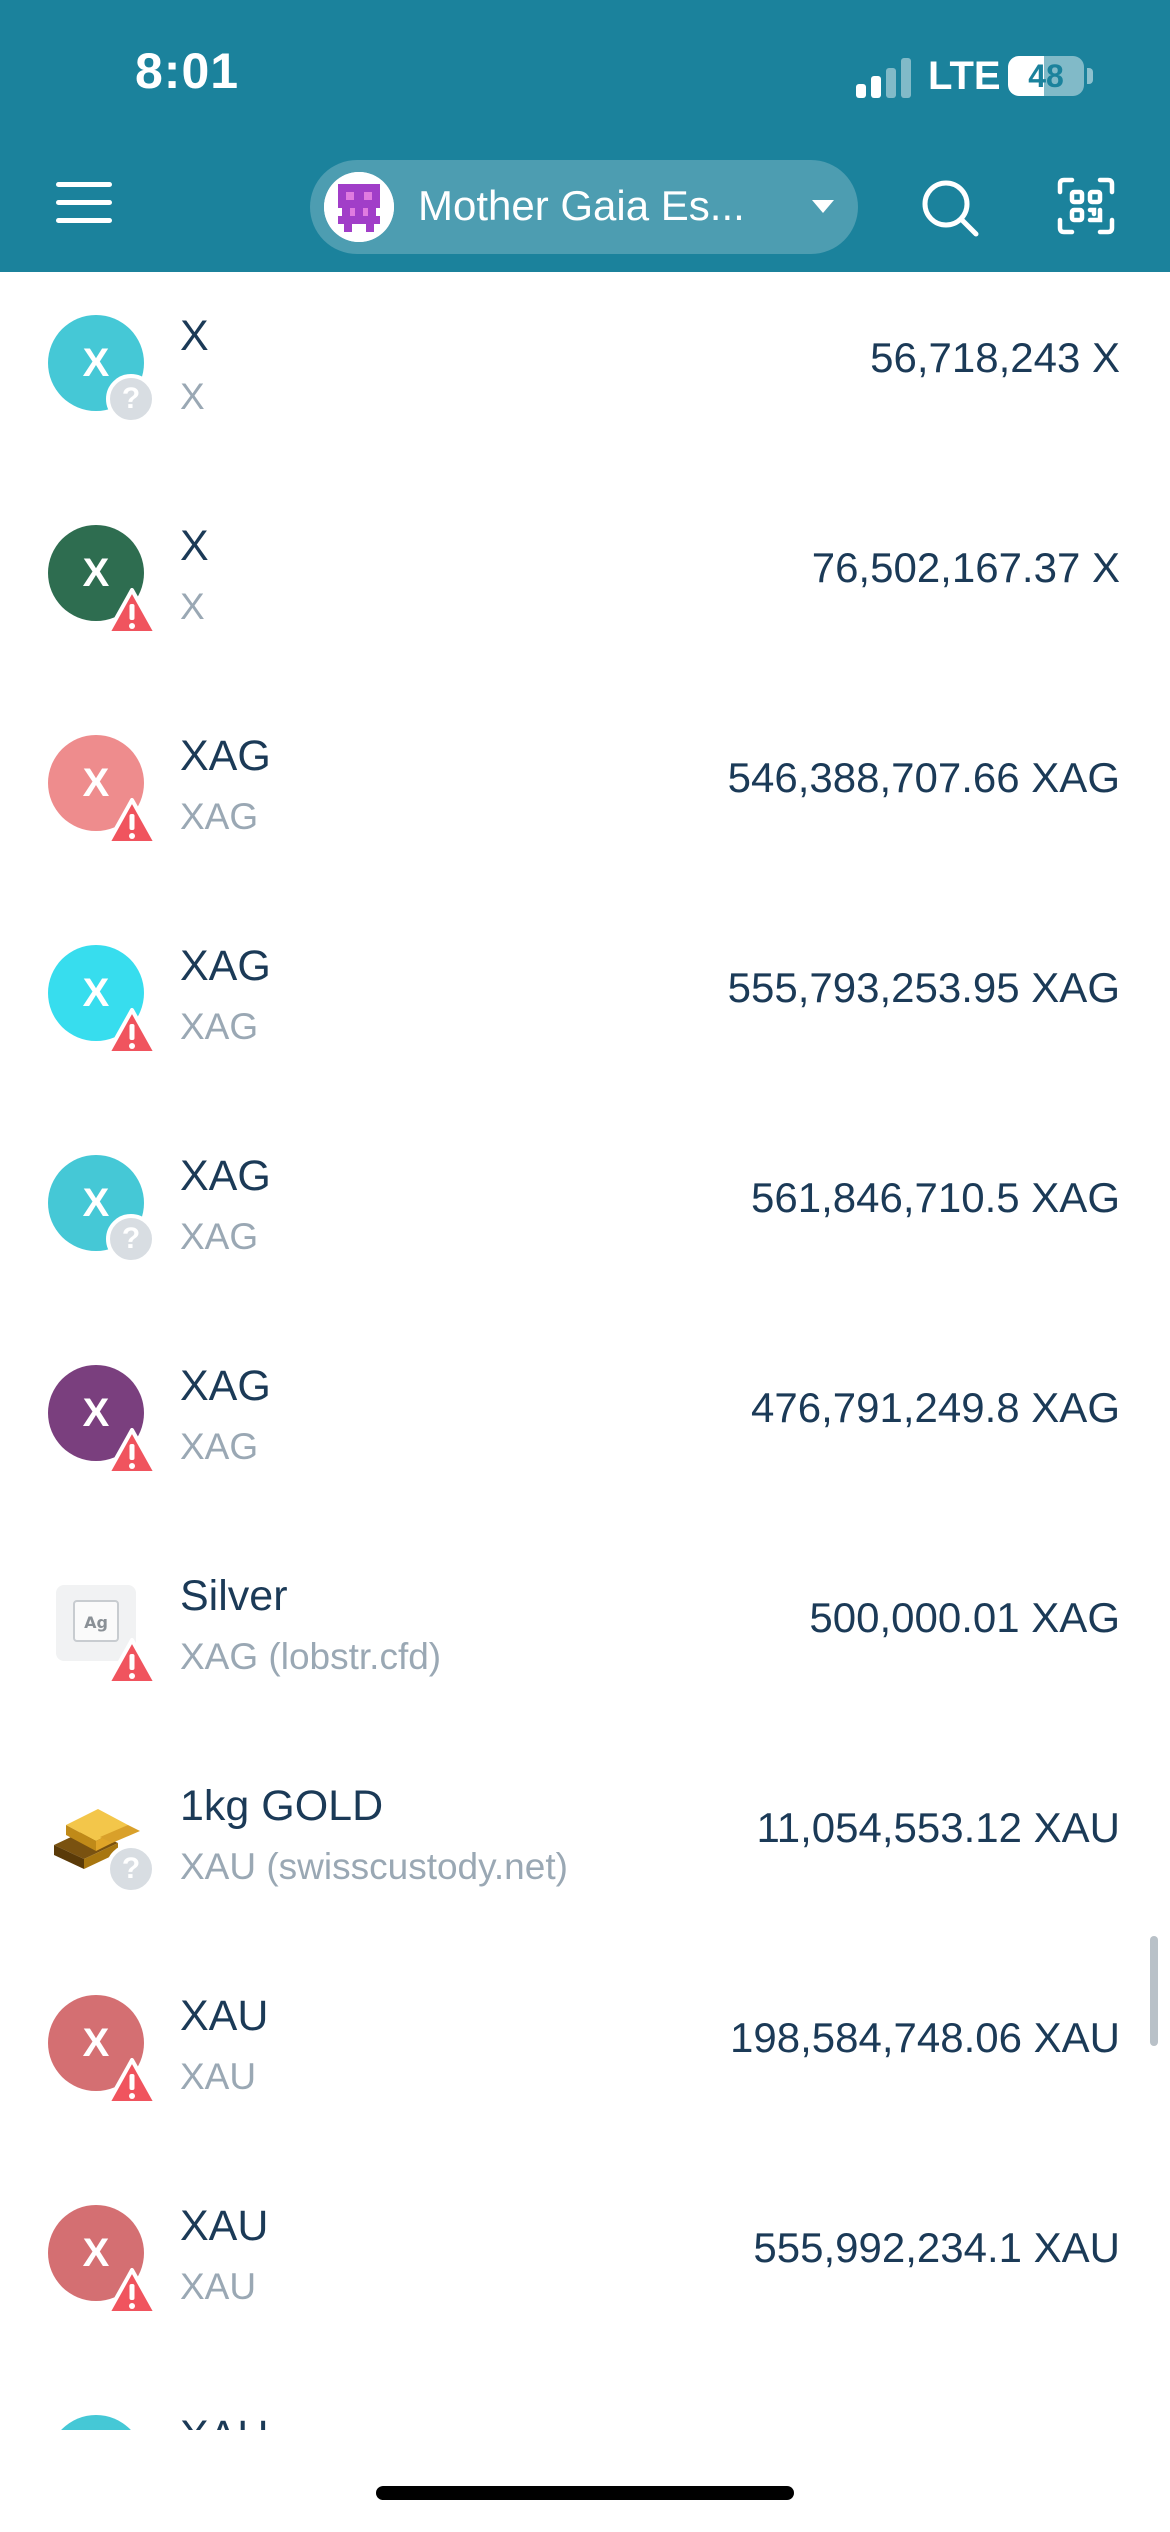 This screenshot has height=2532, width=1170. Describe the element at coordinates (585, 1427) in the screenshot. I see `asset-row: X XAG XAG 476,791,249.8 XAG` at that location.